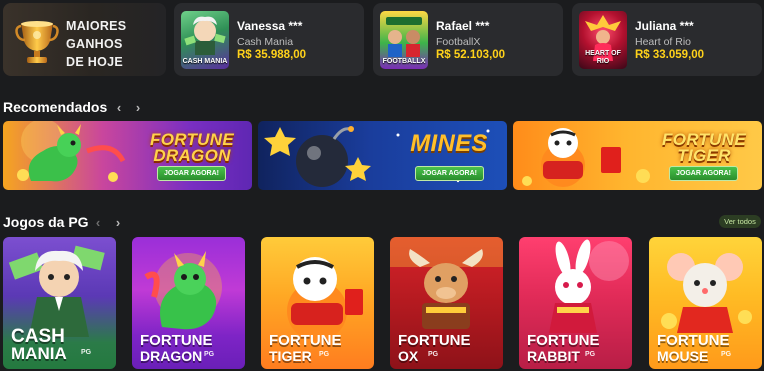 Image resolution: width=764 pixels, height=371 pixels. I want to click on banner-logo: FORTUNE TIGER, so click(704, 147).